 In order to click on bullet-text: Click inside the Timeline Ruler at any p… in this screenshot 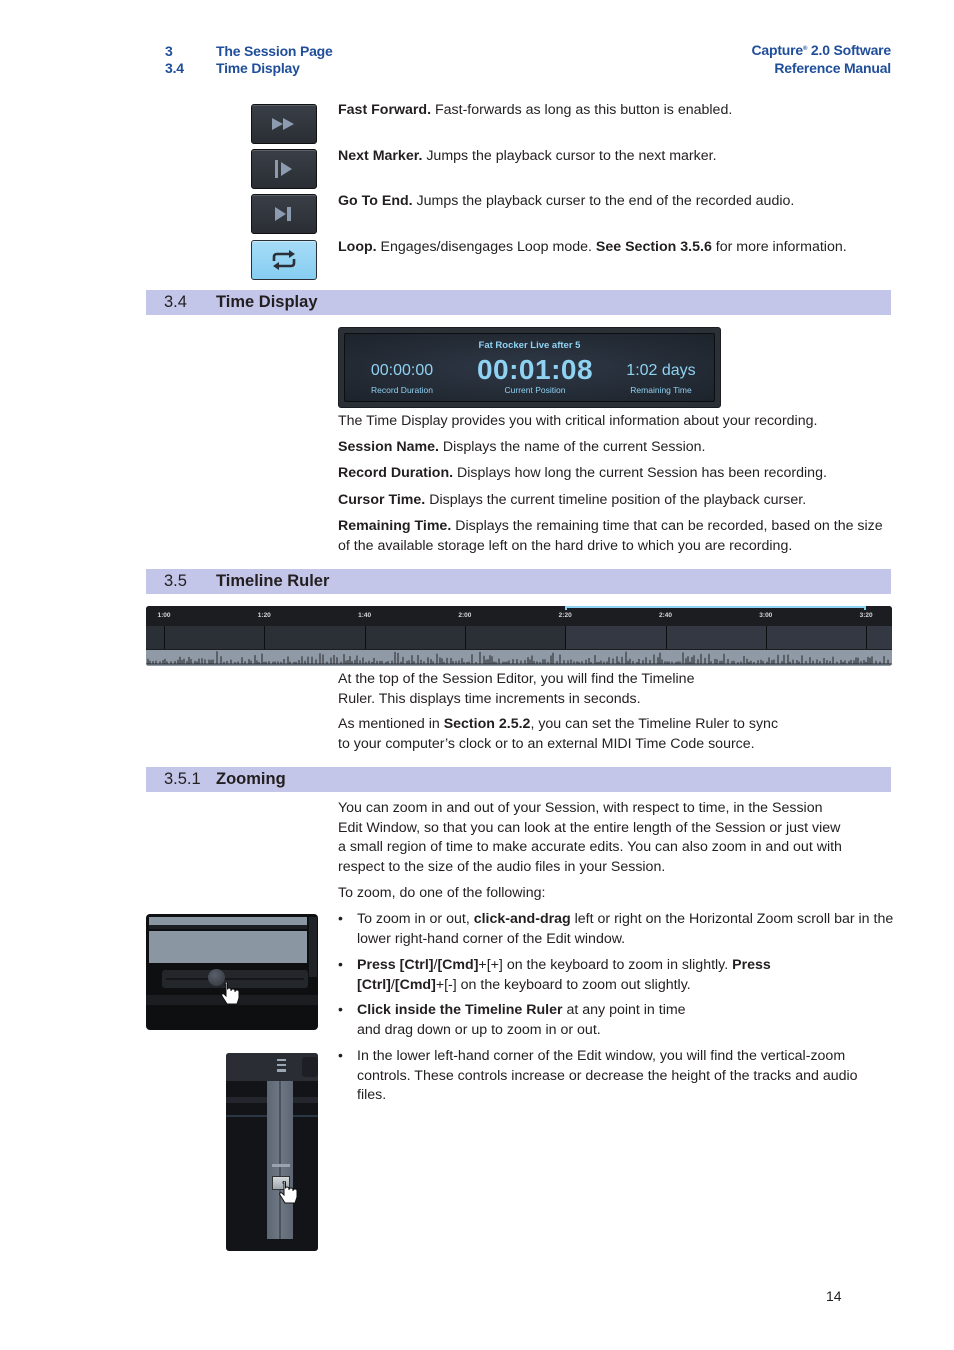, I will do `click(527, 1020)`.